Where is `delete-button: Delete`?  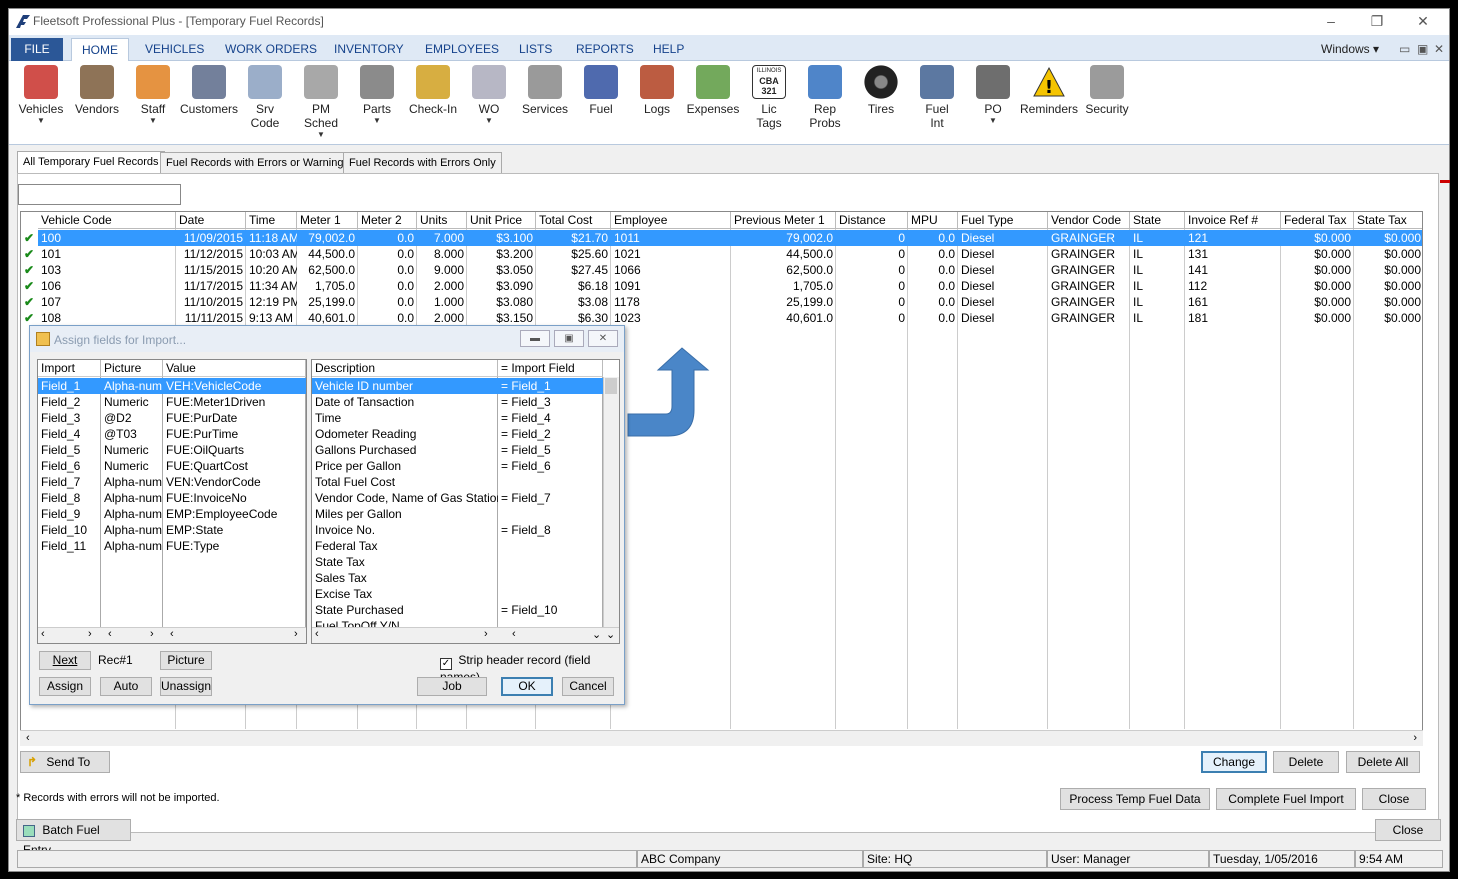 delete-button: Delete is located at coordinates (1306, 762).